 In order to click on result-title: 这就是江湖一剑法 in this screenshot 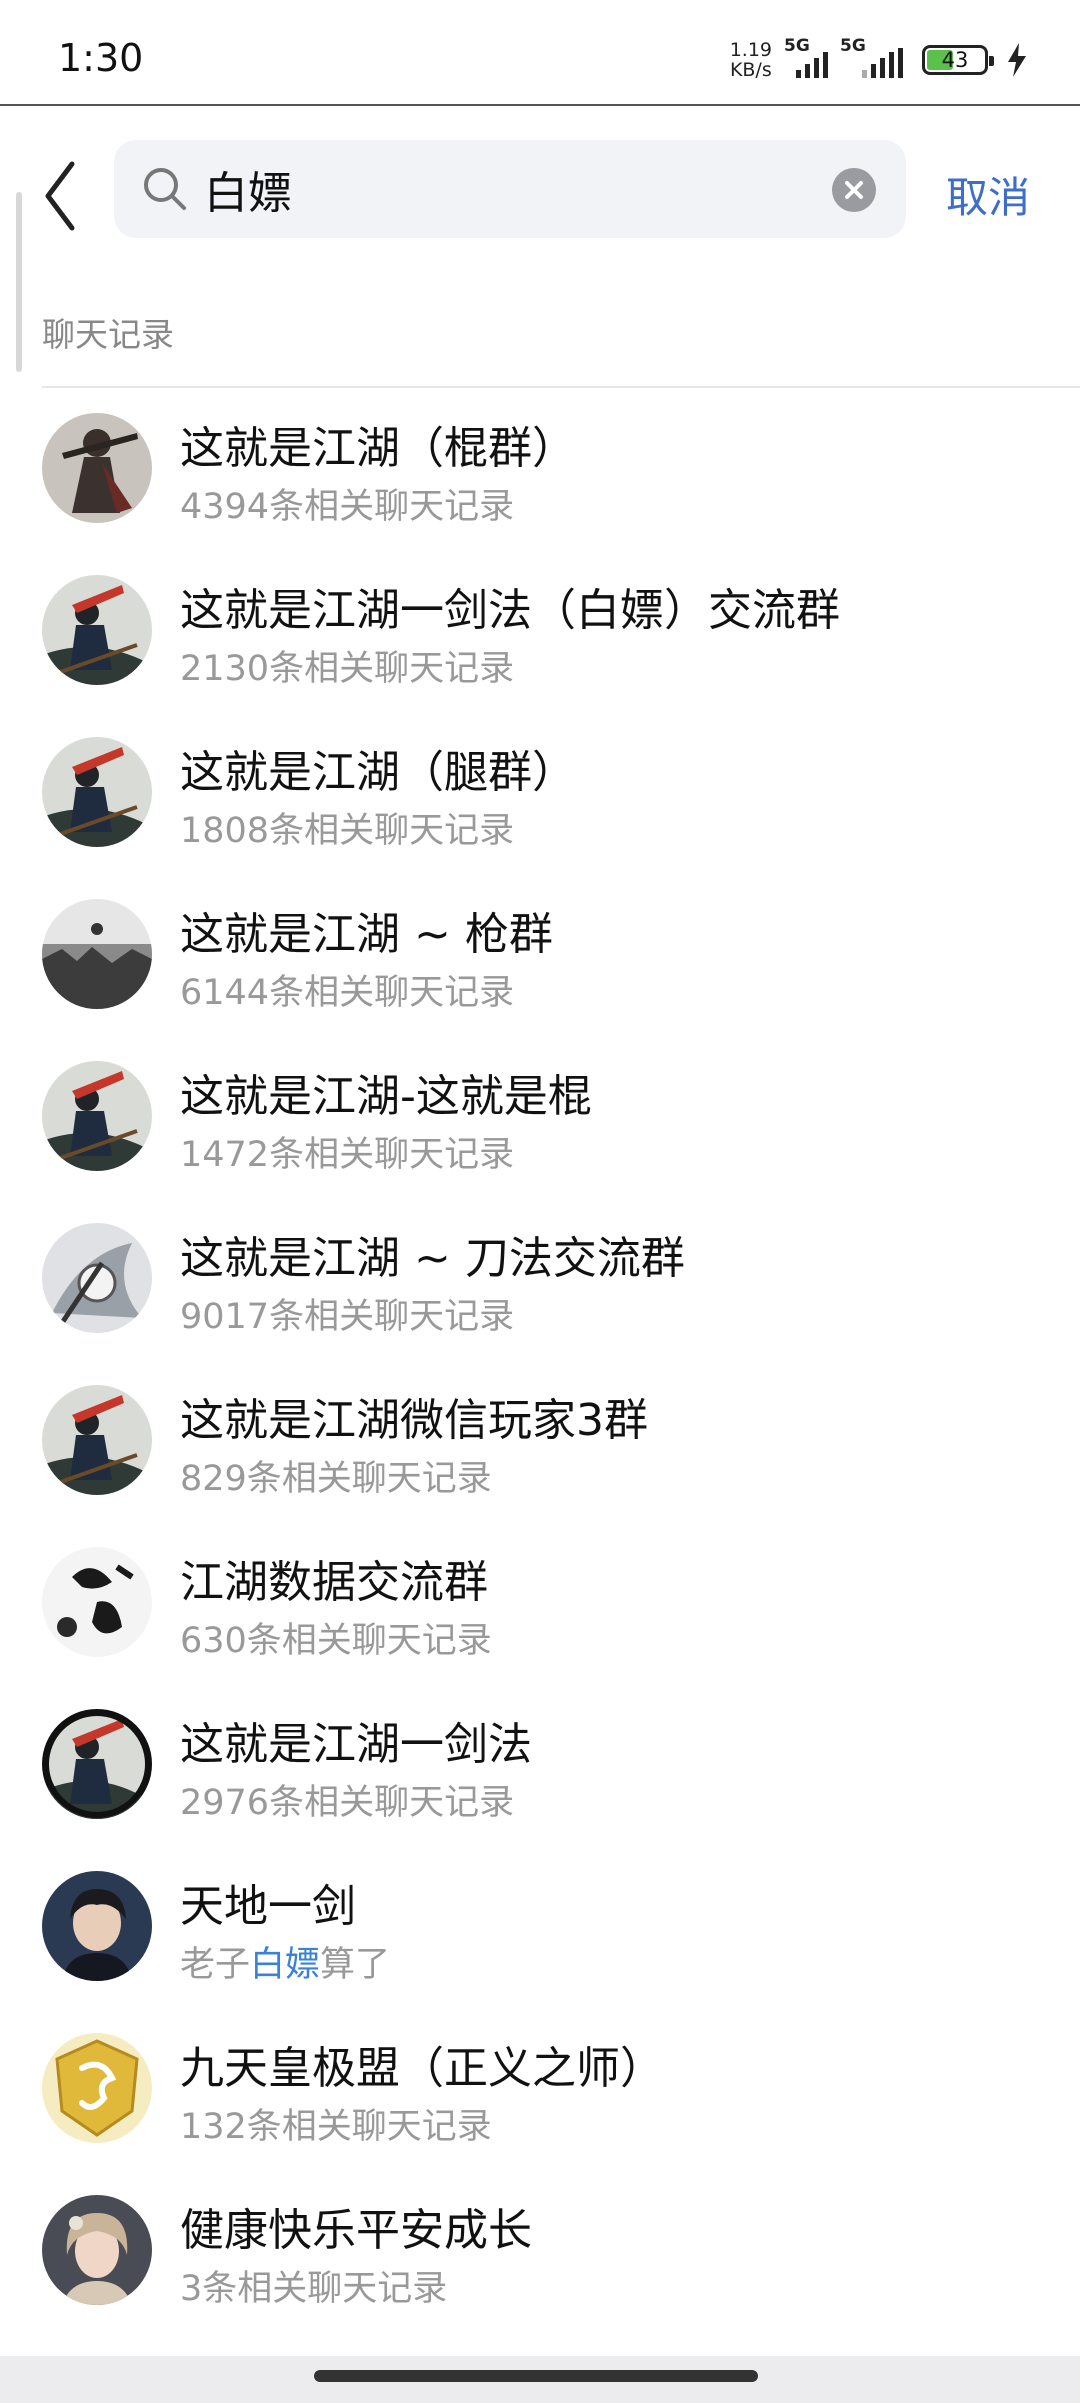, I will do `click(356, 1744)`.